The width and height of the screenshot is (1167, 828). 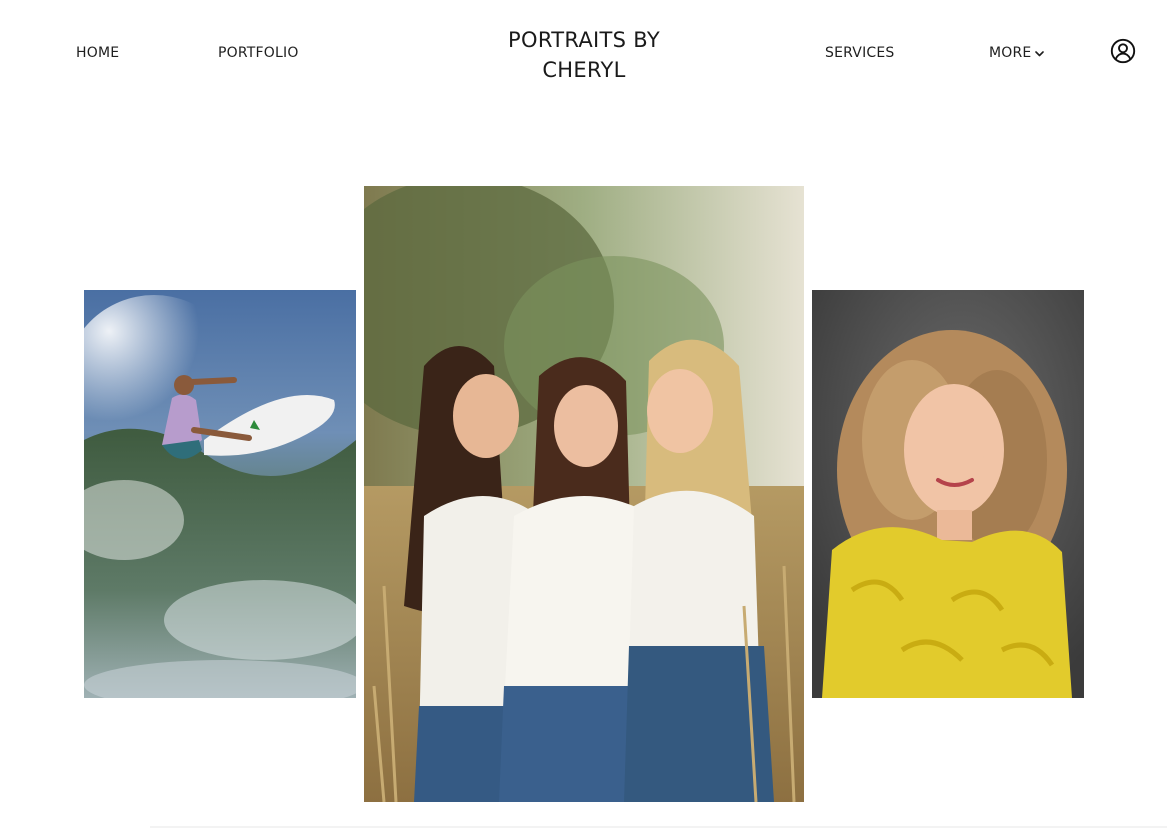 What do you see at coordinates (584, 40) in the screenshot?
I see `site-title-line-1: PORTRAITS BY` at bounding box center [584, 40].